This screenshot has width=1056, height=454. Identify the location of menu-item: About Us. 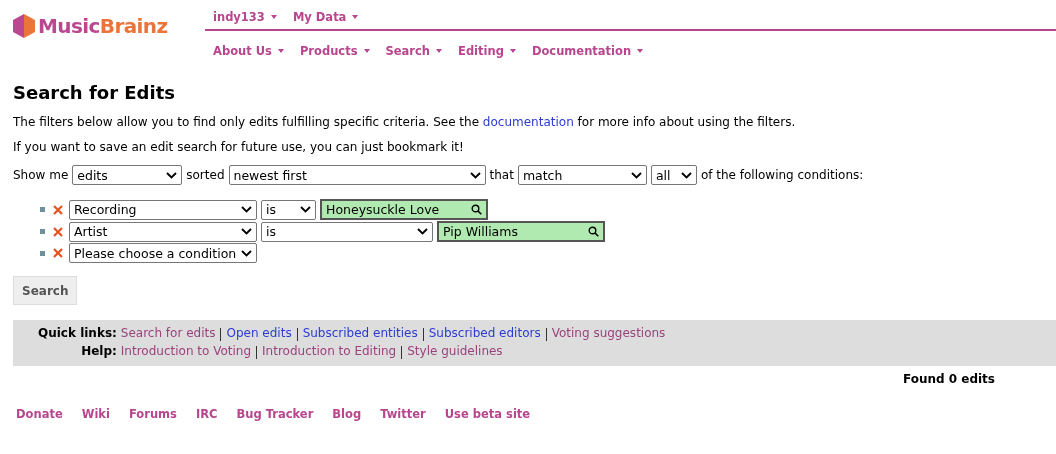
(248, 51).